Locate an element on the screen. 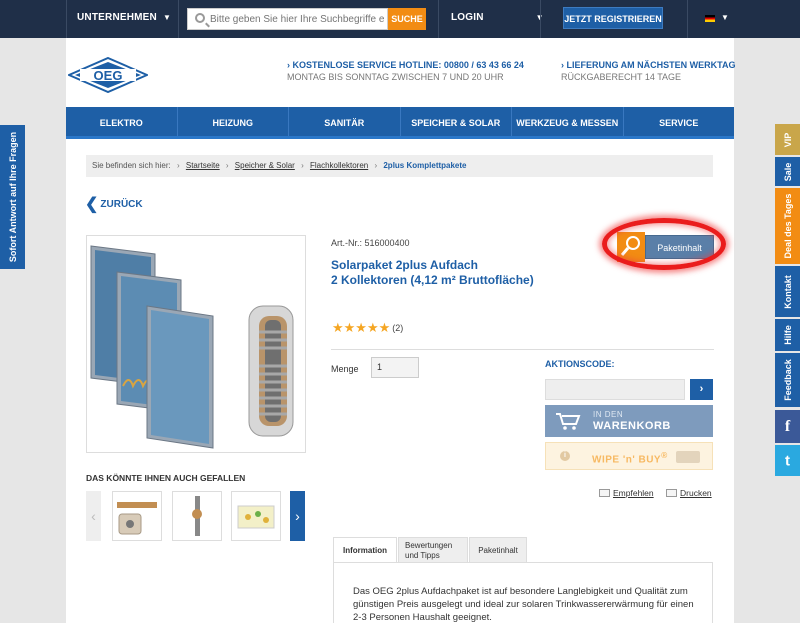 This screenshot has width=800, height=623. breadcrumb-link-startseite: Startseite is located at coordinates (203, 165).